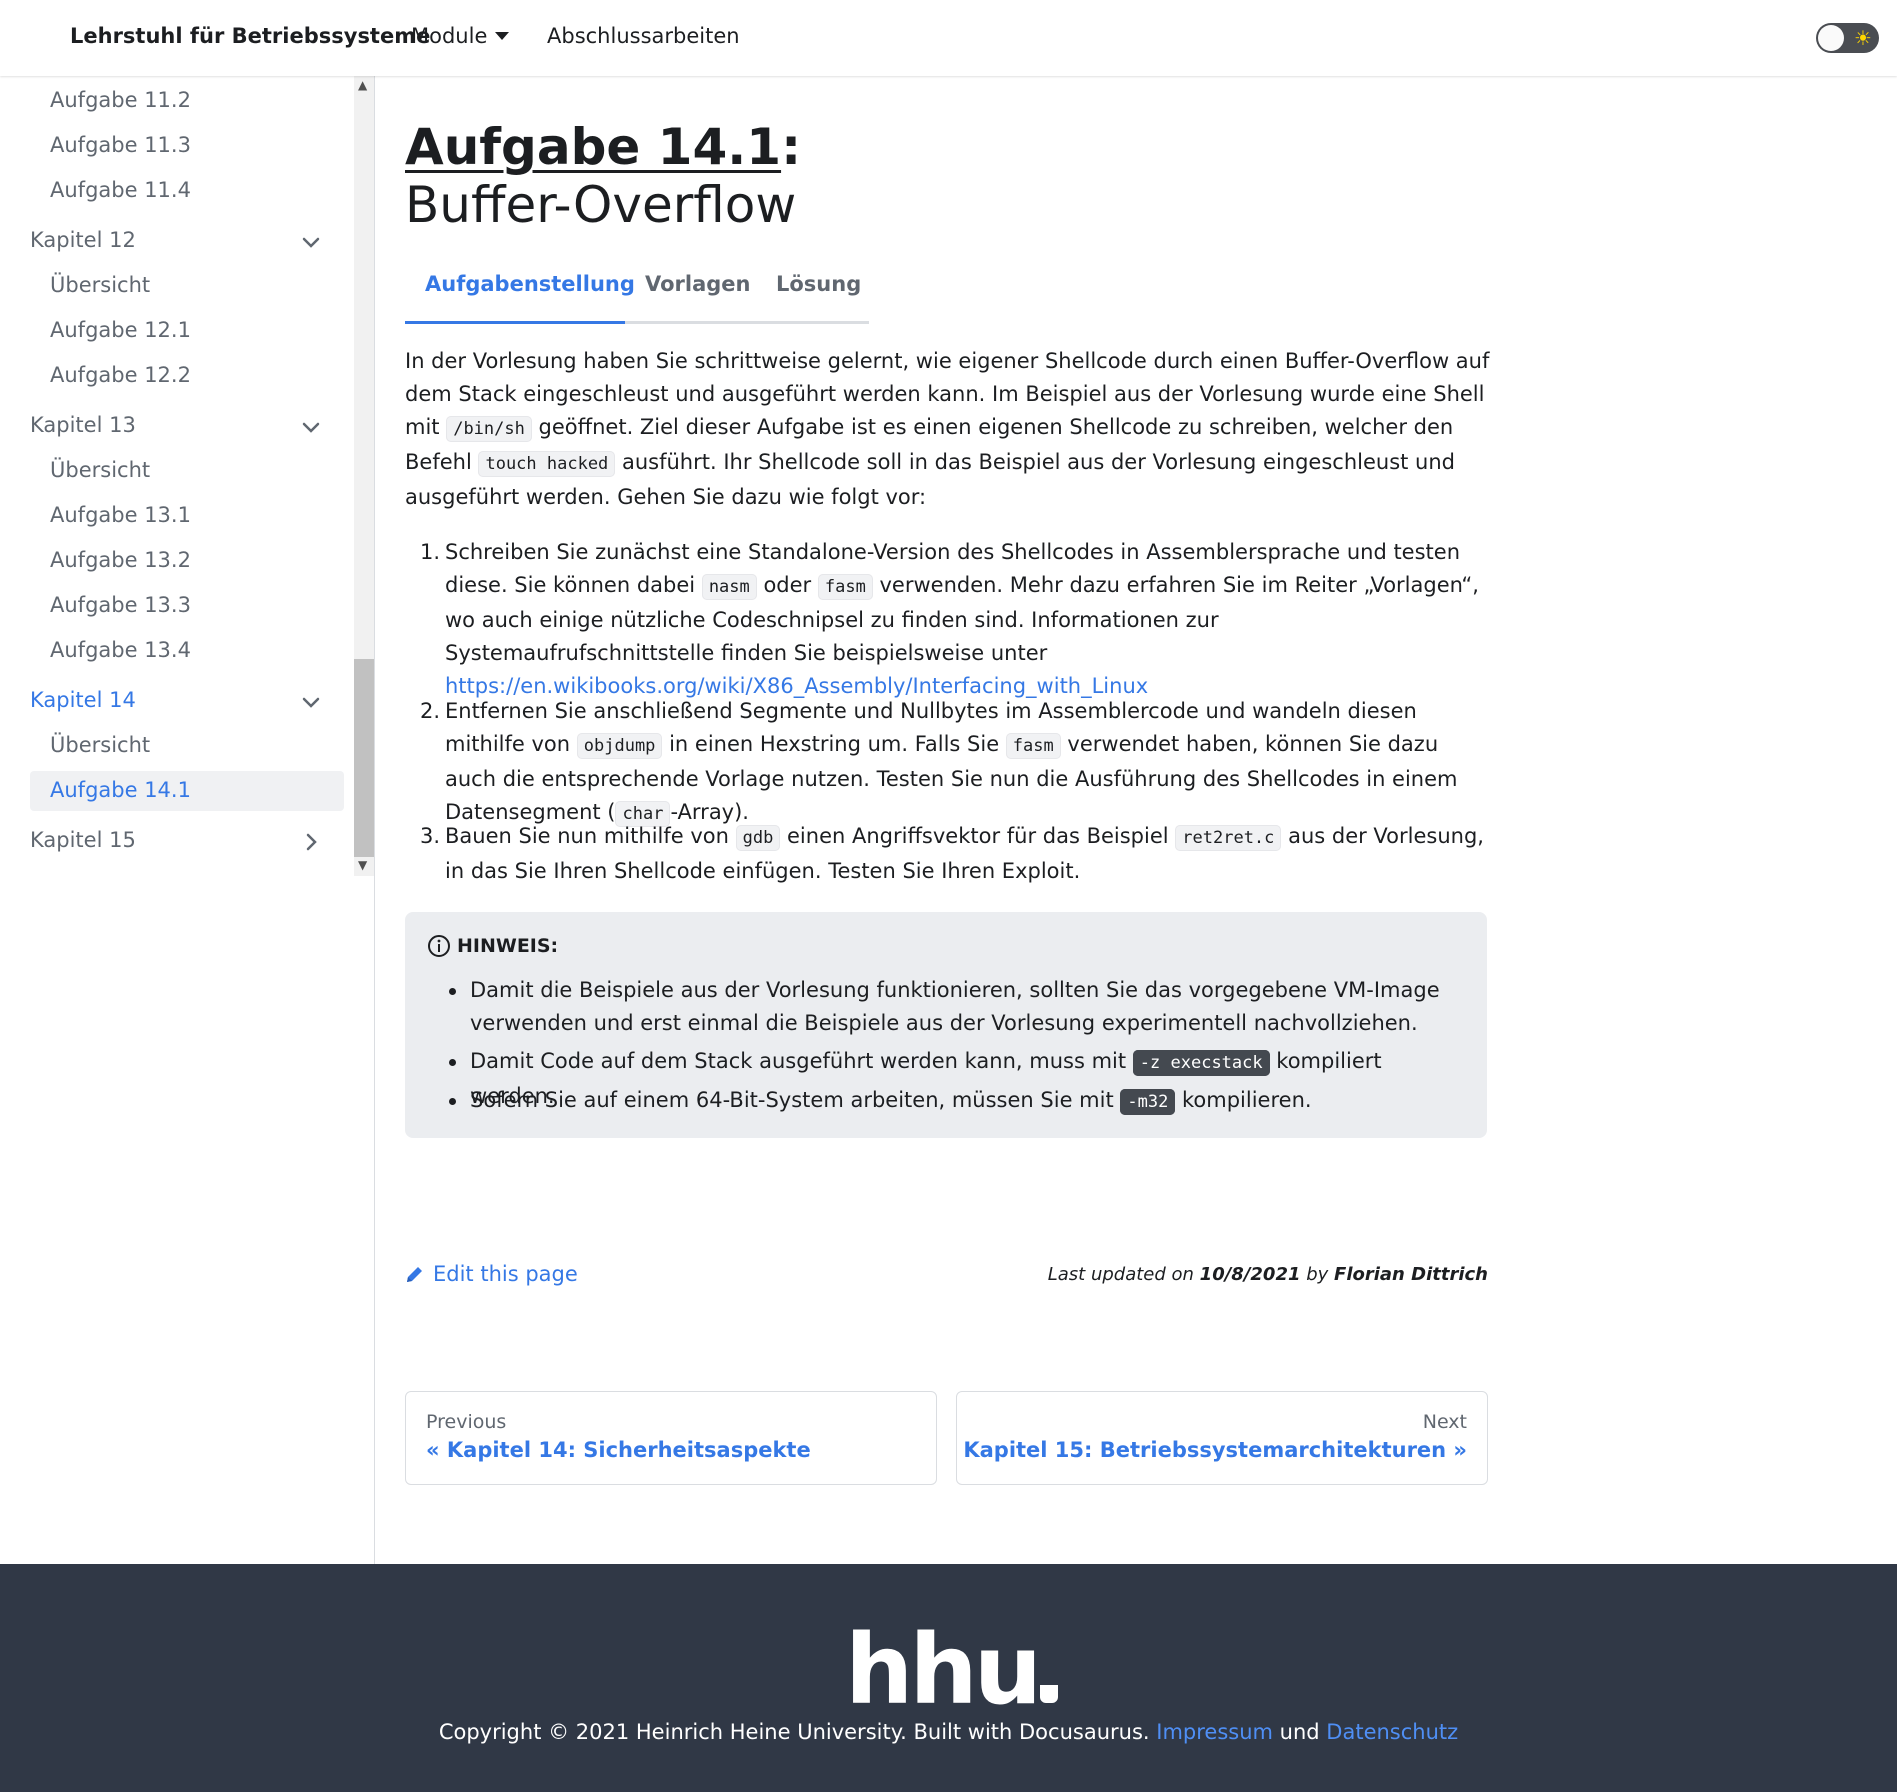 The height and width of the screenshot is (1792, 1897). I want to click on scroll-up-arrow-icon: ▲, so click(362, 85).